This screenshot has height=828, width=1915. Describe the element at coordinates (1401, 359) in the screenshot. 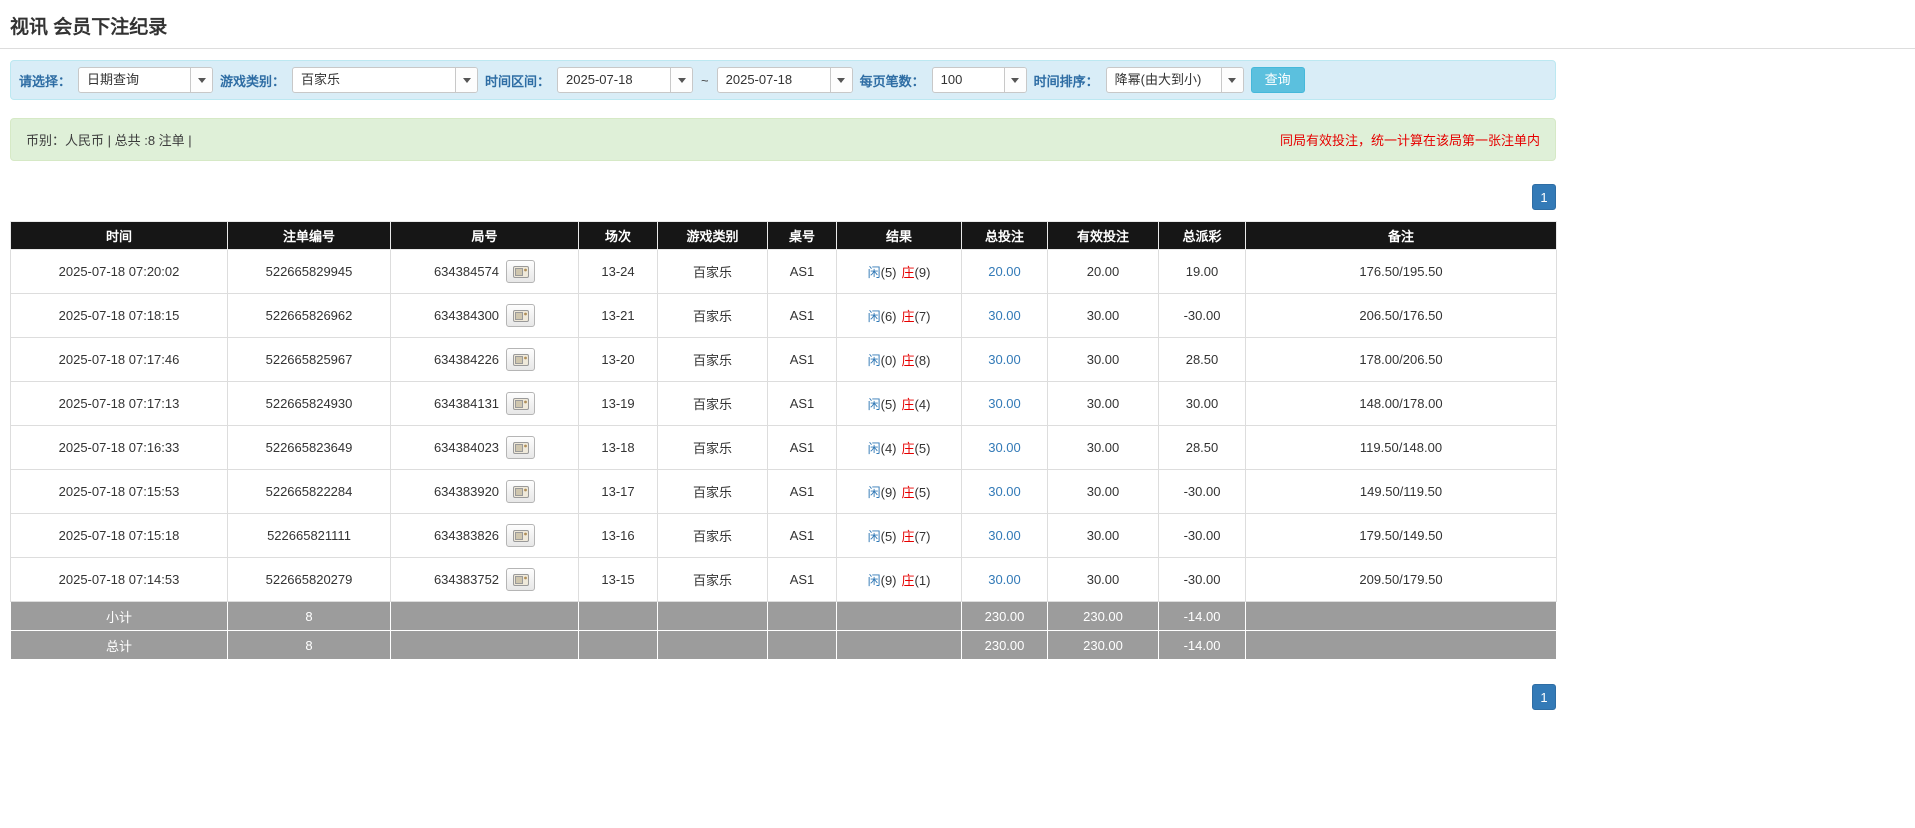

I see `cell-note: 178.00/206.50` at that location.